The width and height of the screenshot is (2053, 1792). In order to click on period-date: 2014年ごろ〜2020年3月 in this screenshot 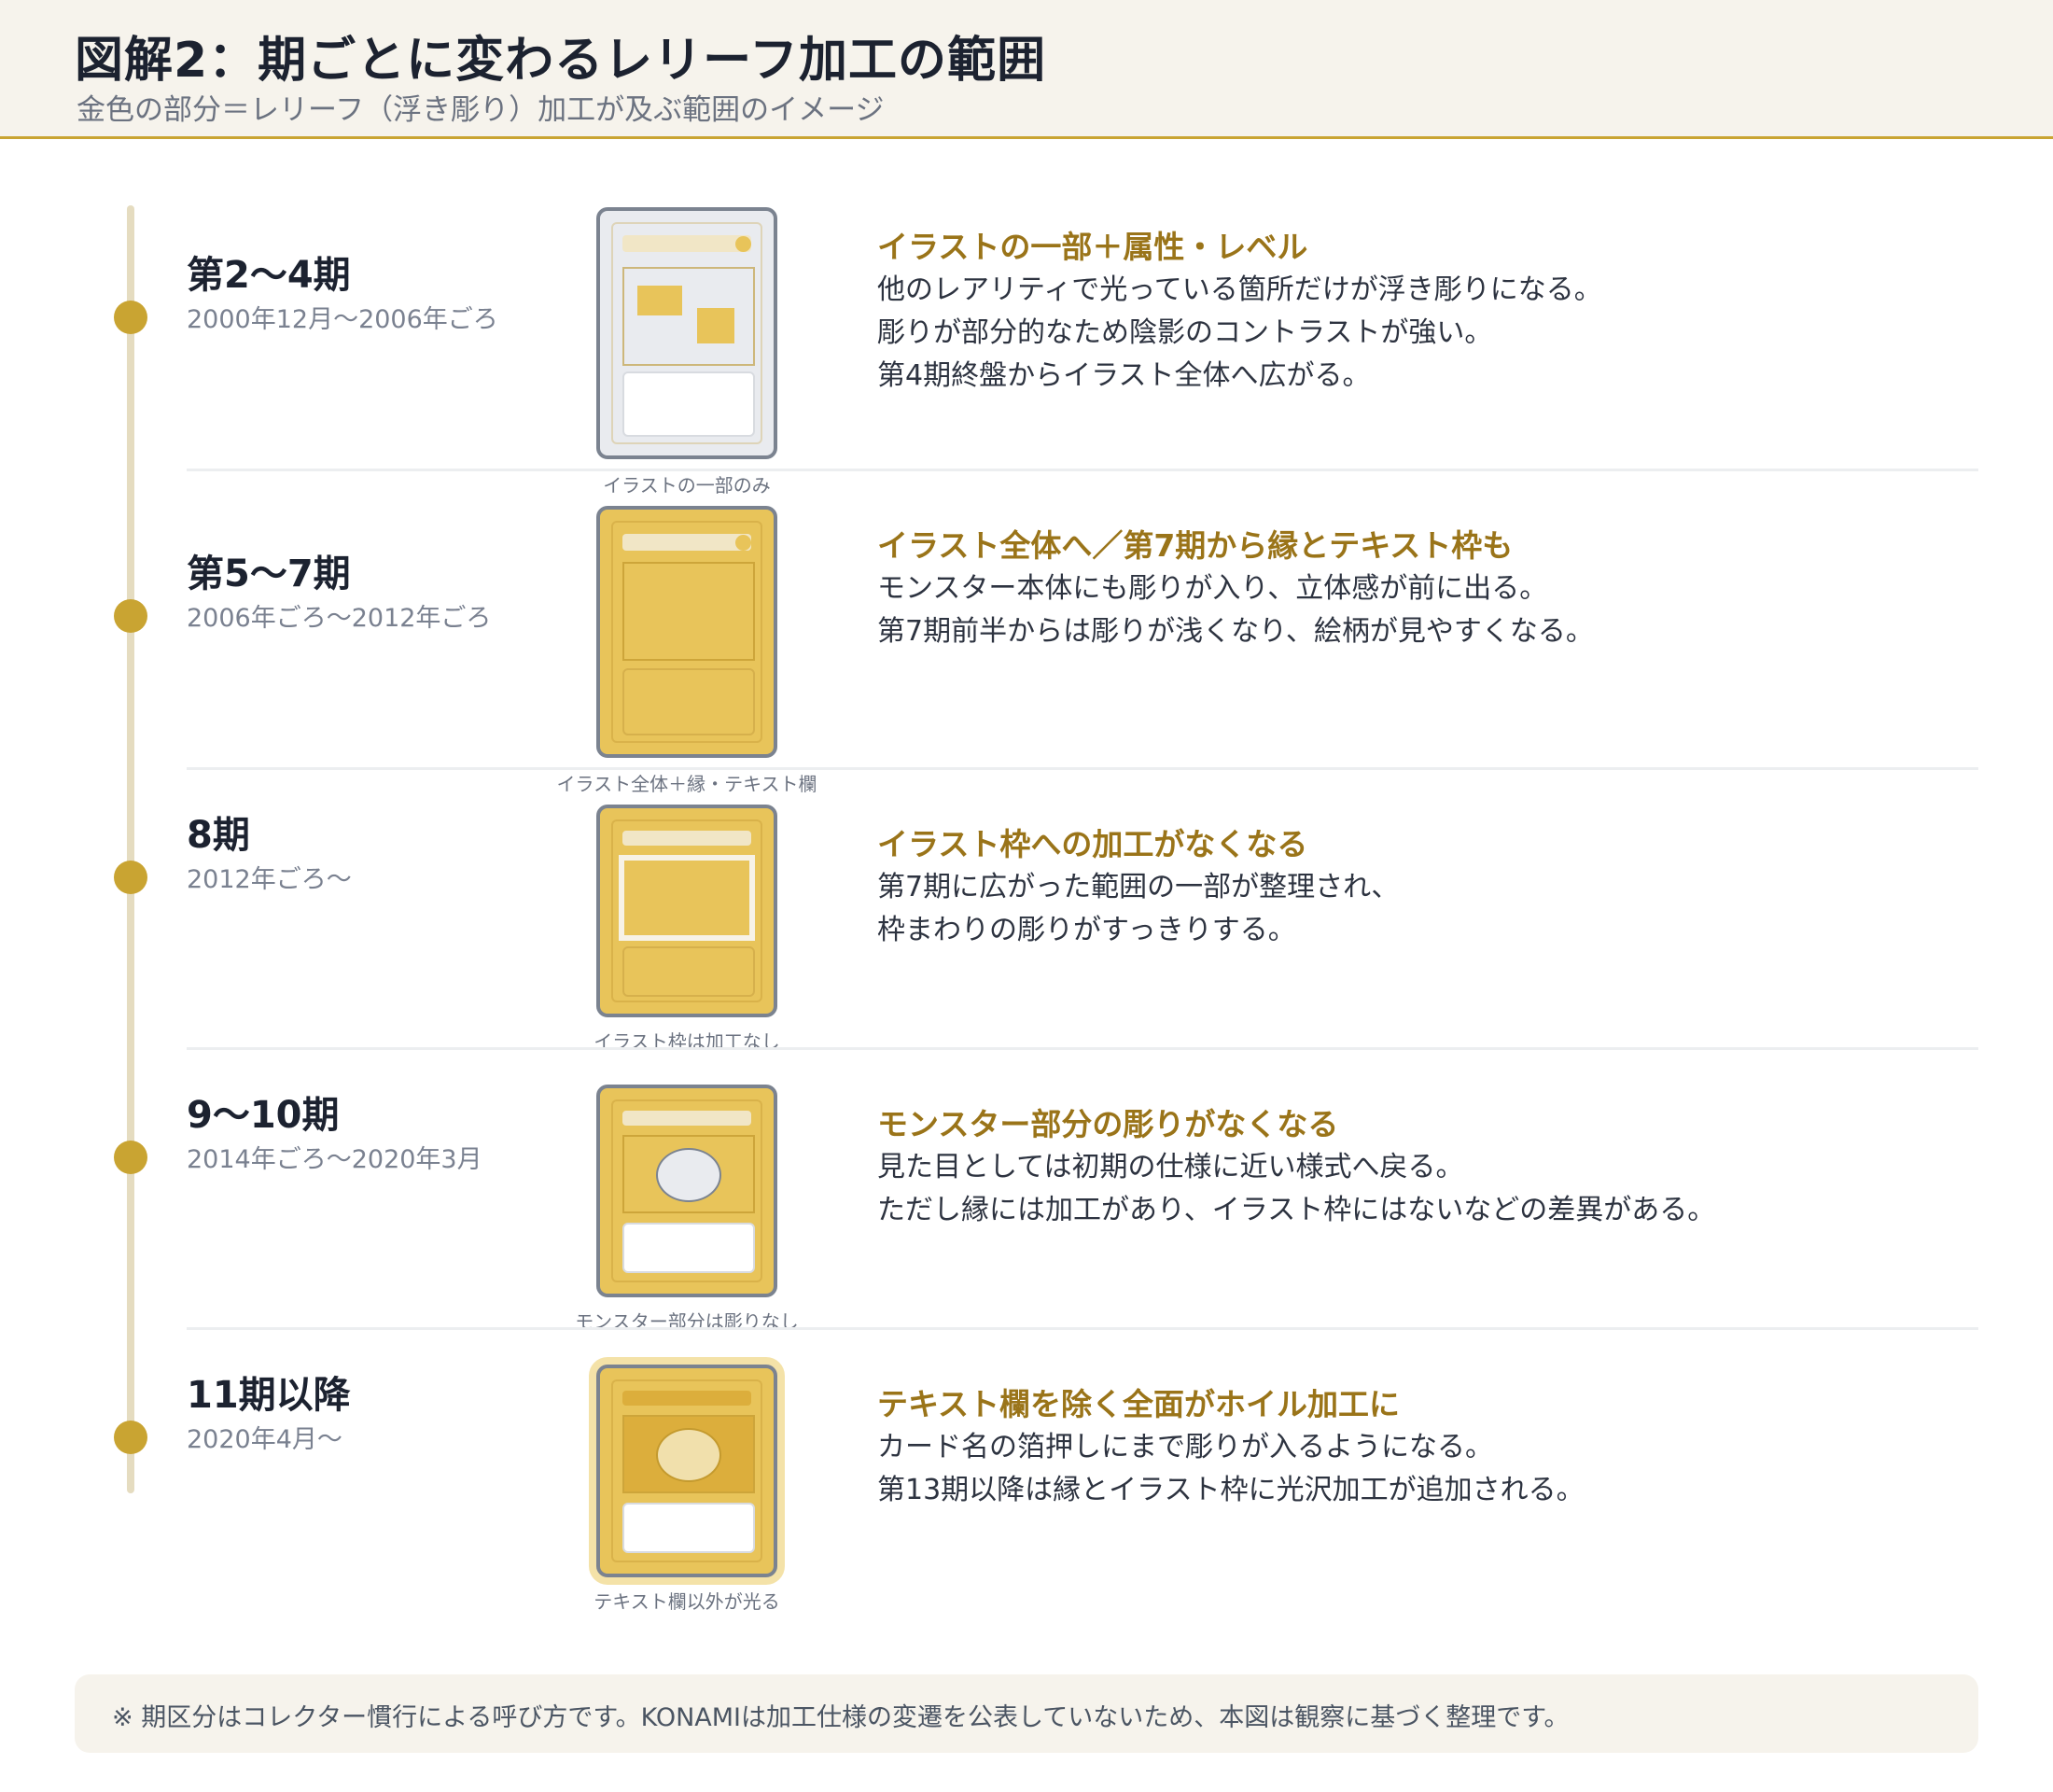, I will do `click(334, 1159)`.